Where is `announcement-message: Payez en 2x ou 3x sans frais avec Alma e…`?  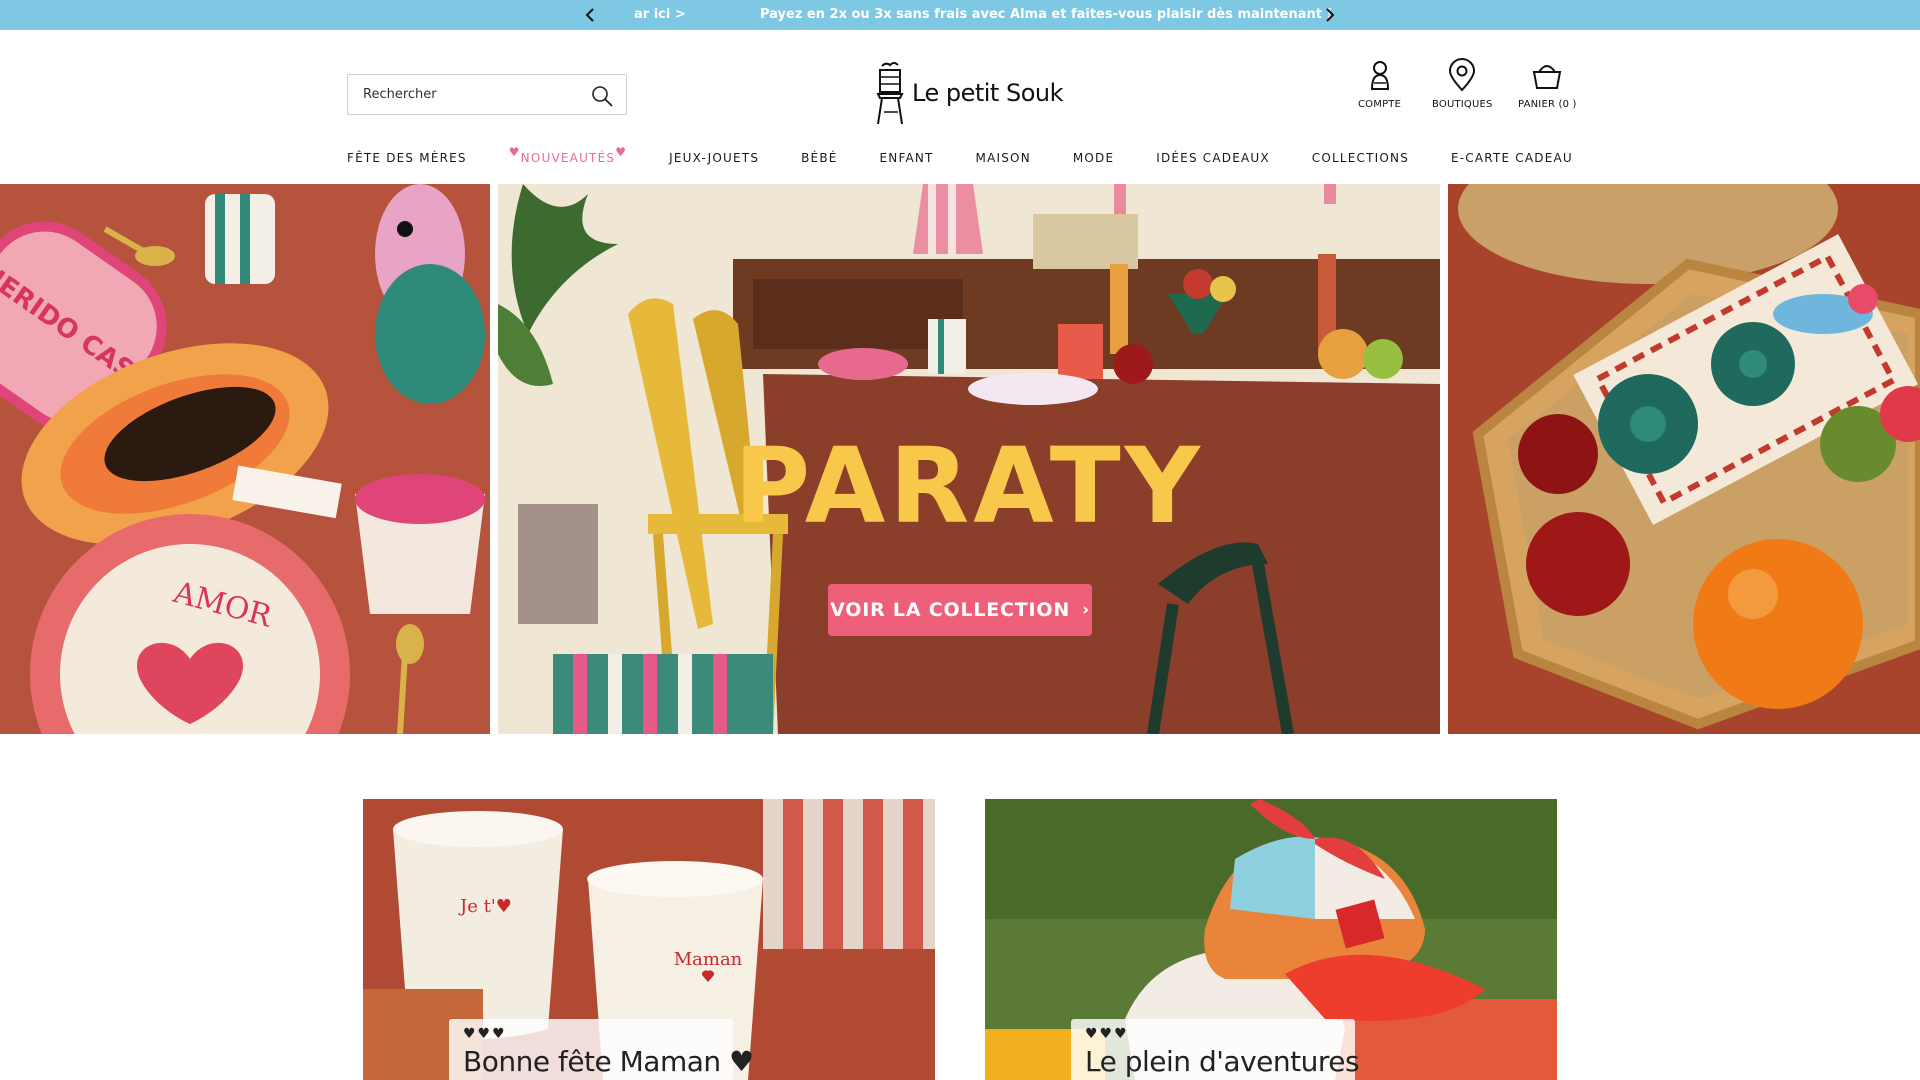 announcement-message: Payez en 2x ou 3x sans frais avec Alma e… is located at coordinates (1046, 14).